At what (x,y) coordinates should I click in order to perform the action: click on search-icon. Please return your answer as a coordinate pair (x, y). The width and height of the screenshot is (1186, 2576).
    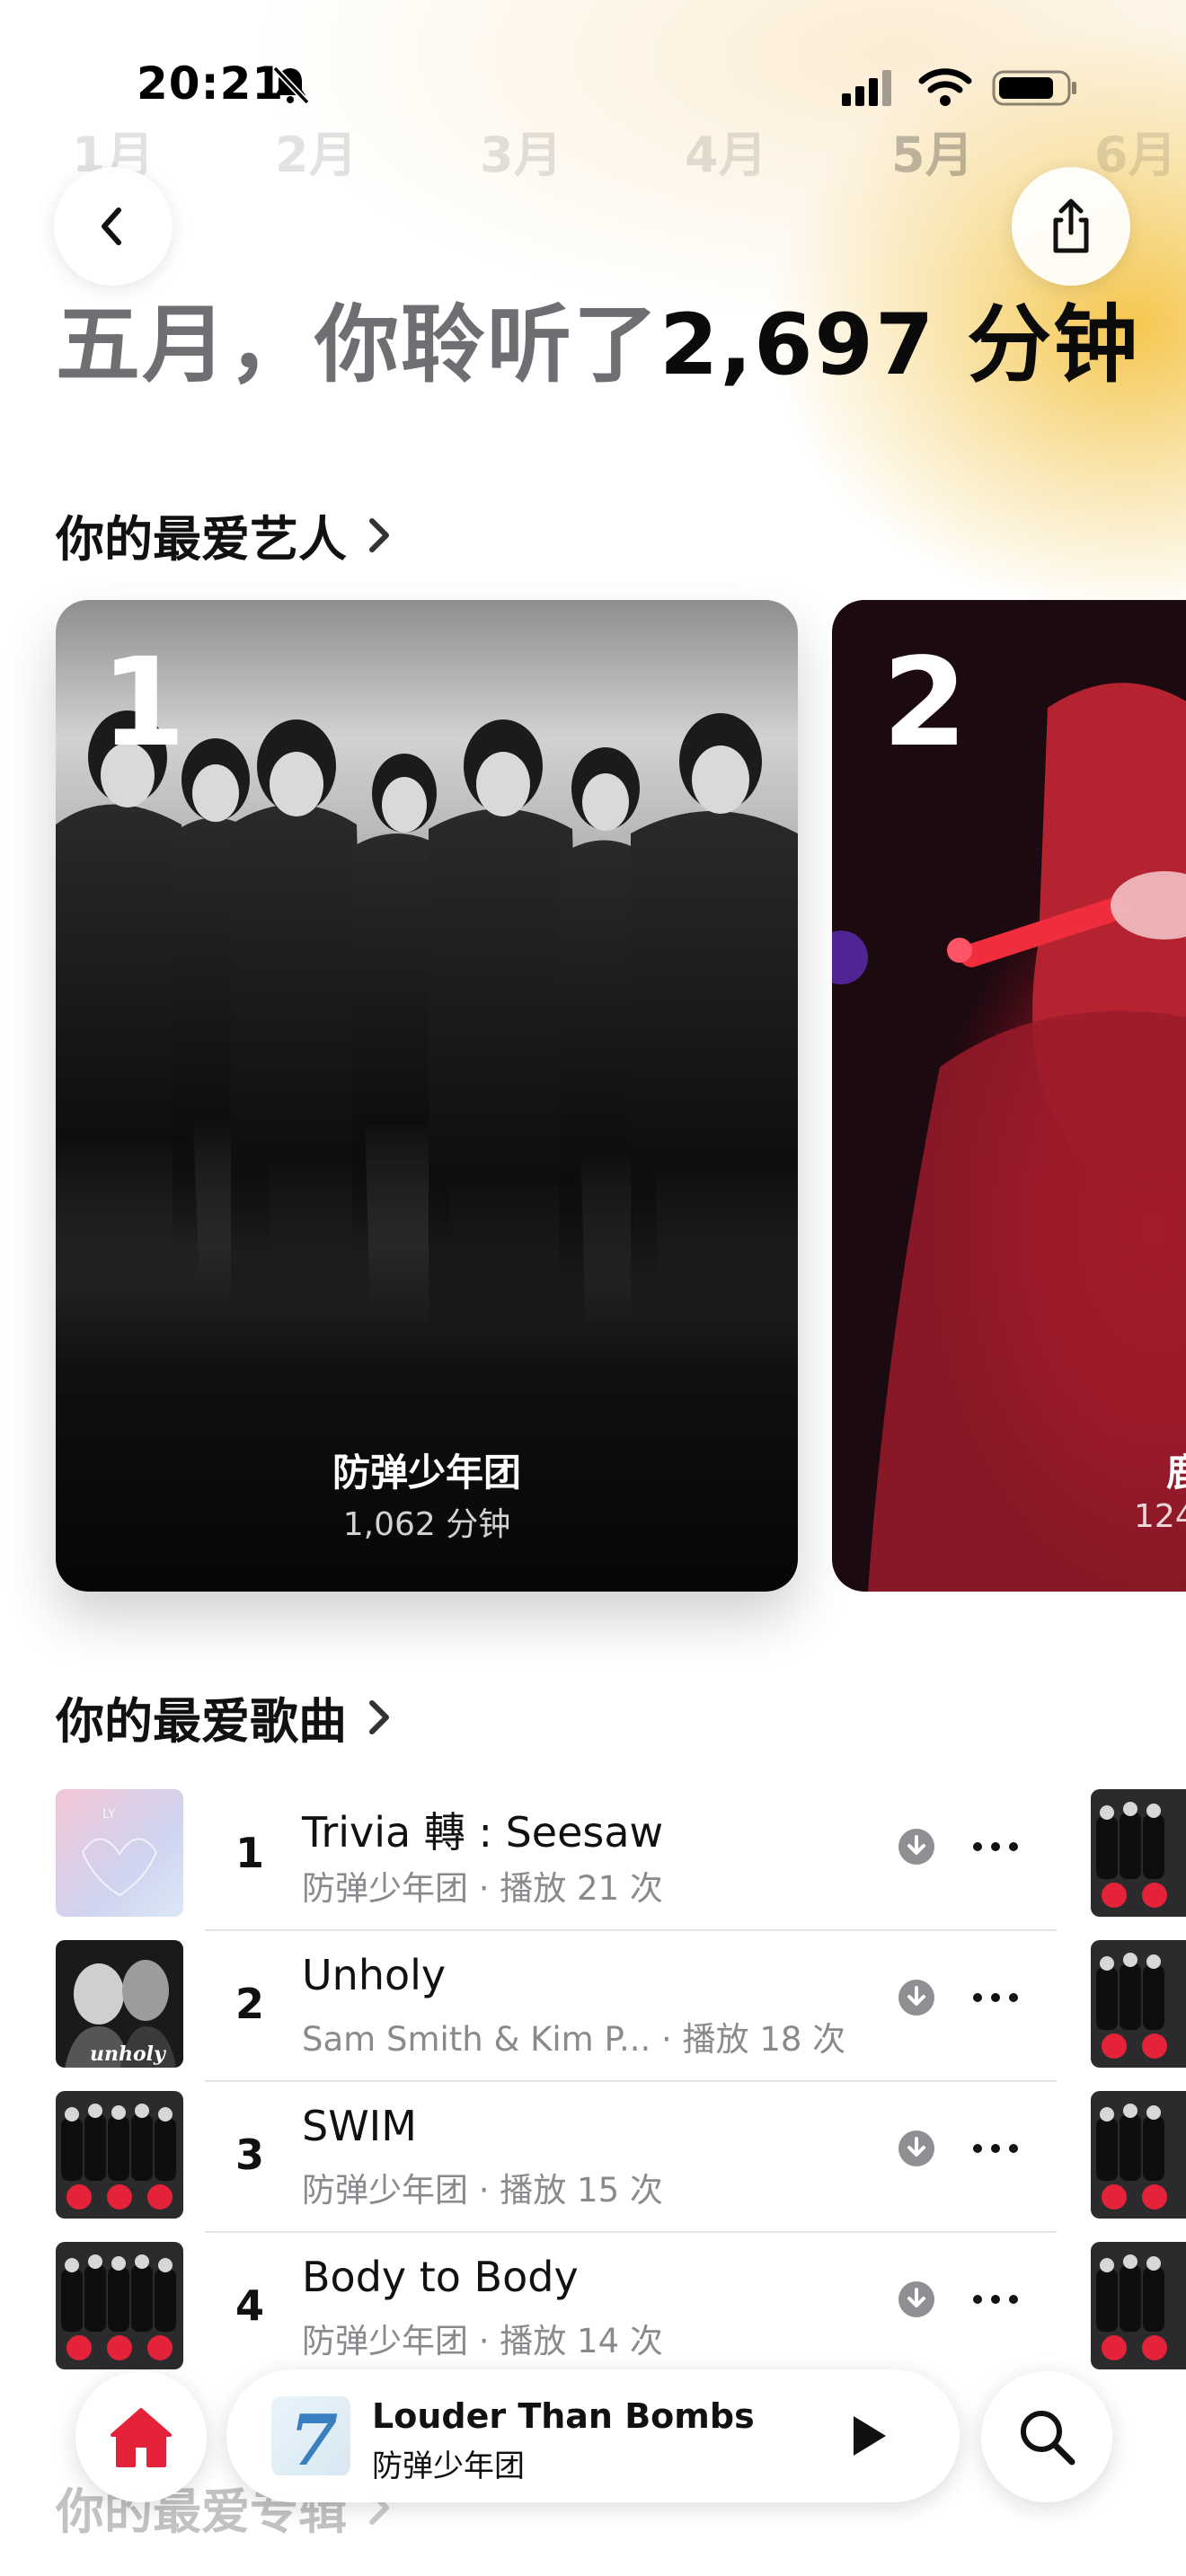
    Looking at the image, I should click on (1048, 2438).